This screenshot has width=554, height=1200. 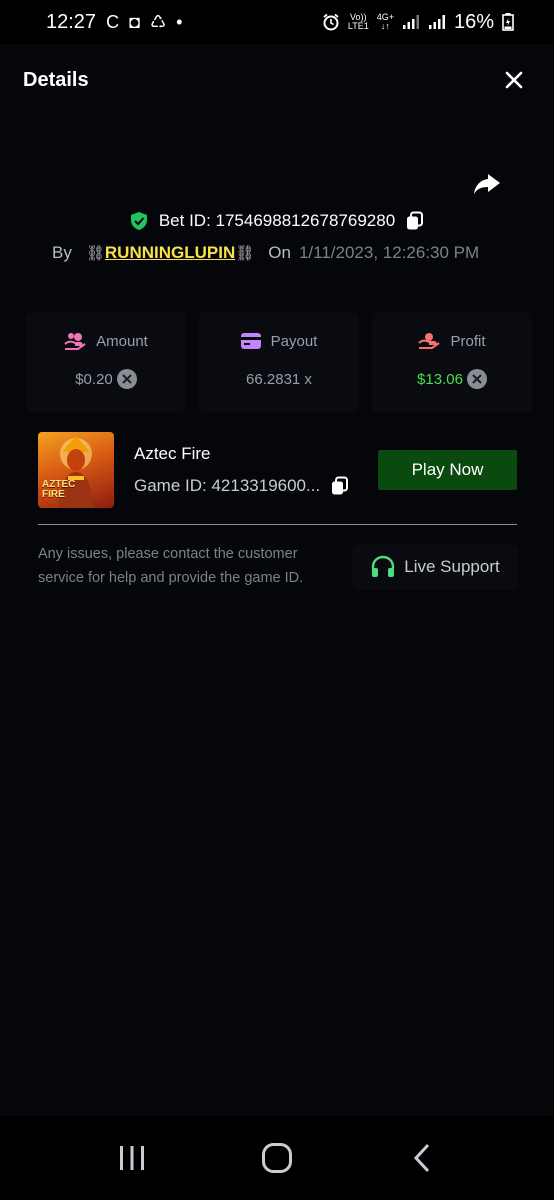 I want to click on stat-label: Profit, so click(x=468, y=341).